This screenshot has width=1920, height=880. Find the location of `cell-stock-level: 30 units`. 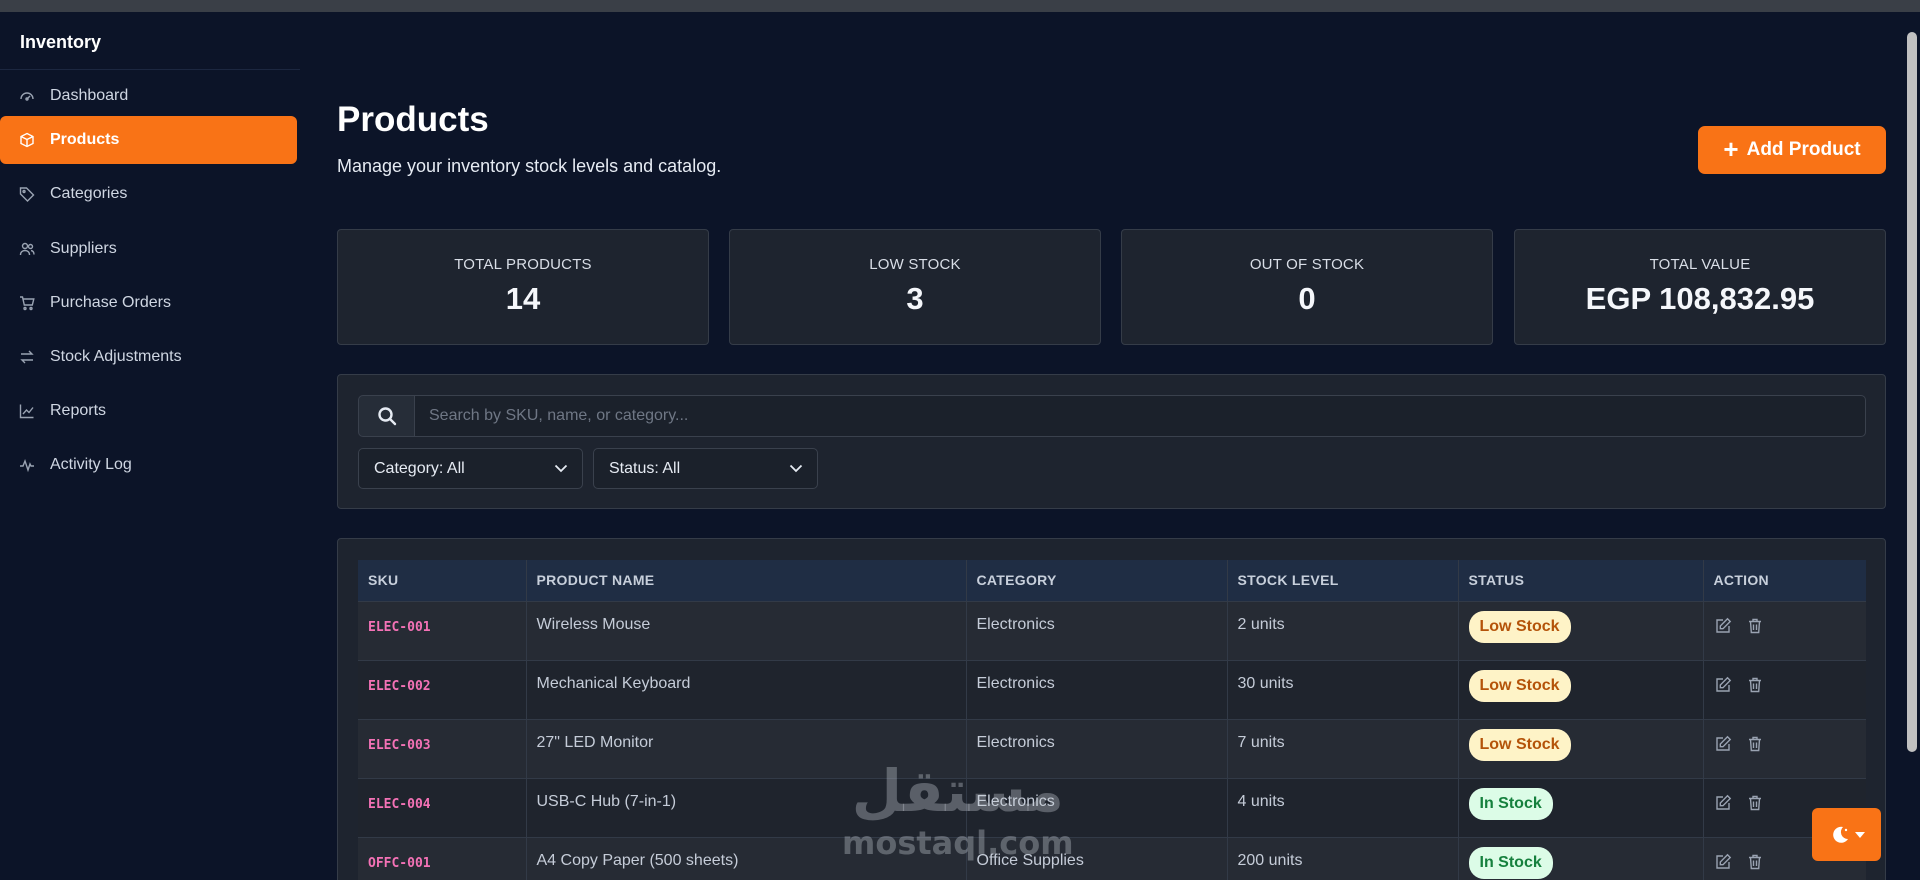

cell-stock-level: 30 units is located at coordinates (1343, 690).